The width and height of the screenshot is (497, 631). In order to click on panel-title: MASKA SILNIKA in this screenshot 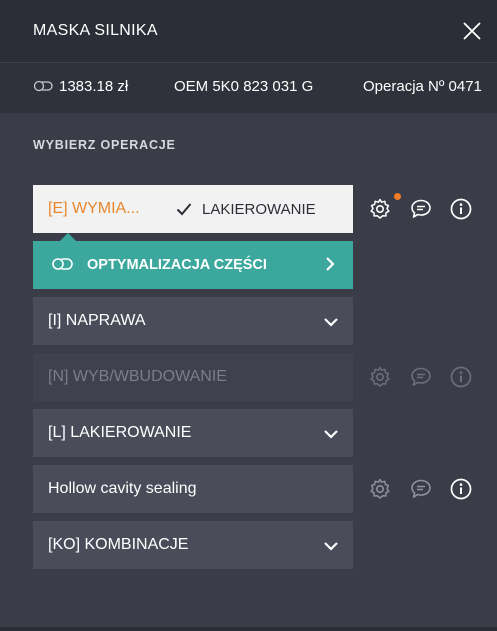, I will do `click(95, 30)`.